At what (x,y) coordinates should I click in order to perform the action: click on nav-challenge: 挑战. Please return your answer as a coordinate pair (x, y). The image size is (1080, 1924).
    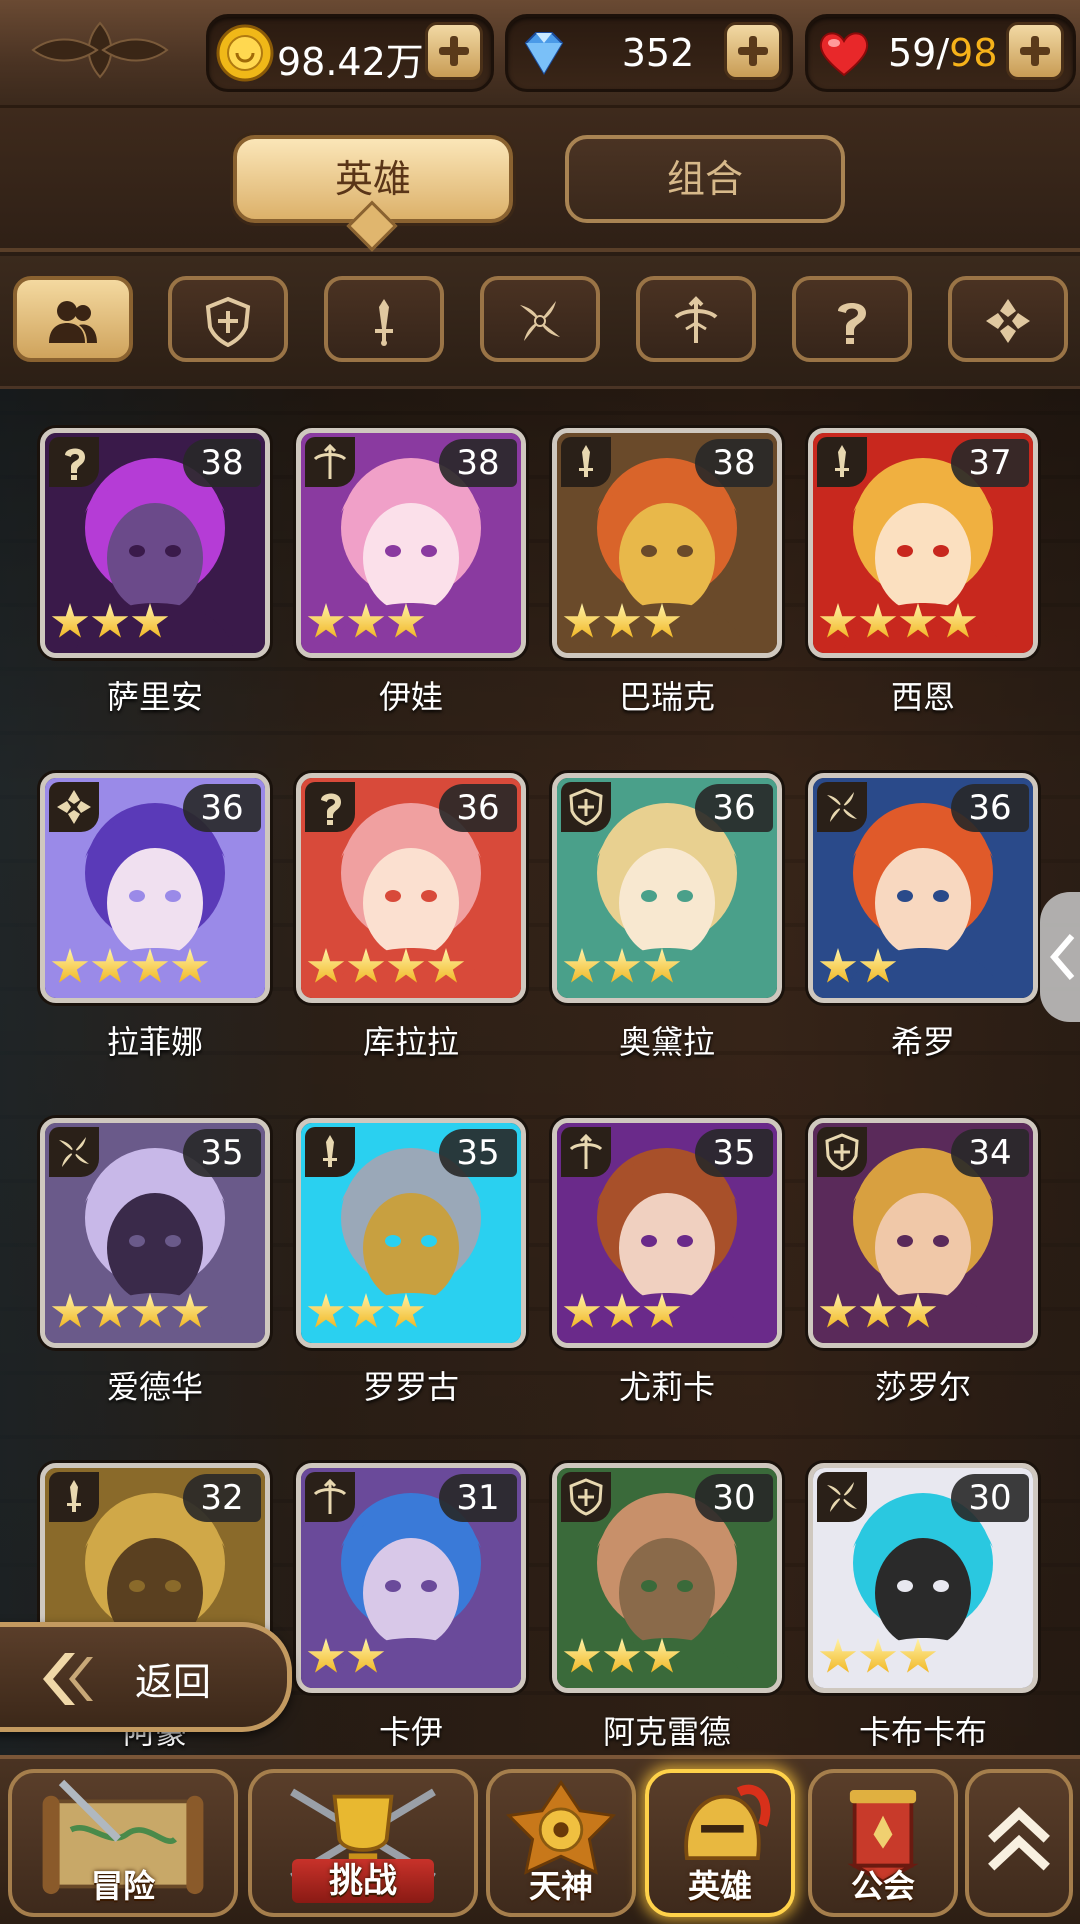
    Looking at the image, I should click on (363, 1843).